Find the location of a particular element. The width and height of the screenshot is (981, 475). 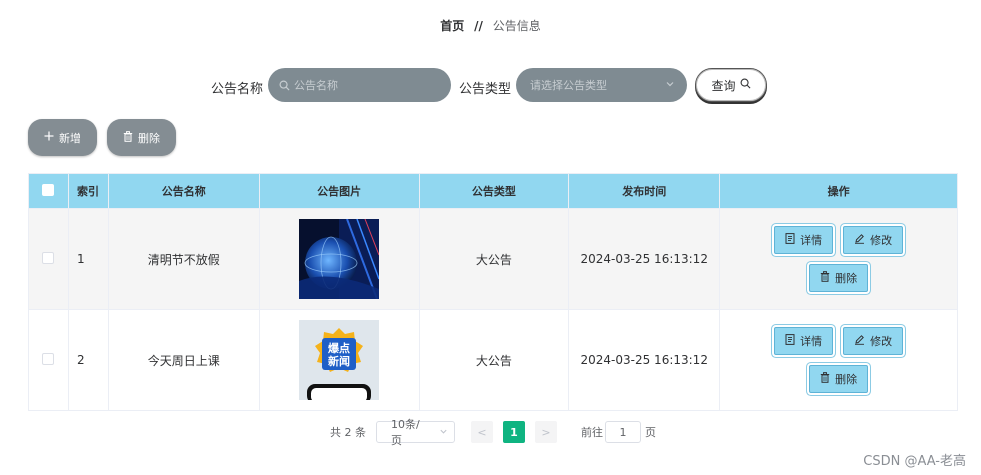

row-name: 清明节不放假 is located at coordinates (183, 259).